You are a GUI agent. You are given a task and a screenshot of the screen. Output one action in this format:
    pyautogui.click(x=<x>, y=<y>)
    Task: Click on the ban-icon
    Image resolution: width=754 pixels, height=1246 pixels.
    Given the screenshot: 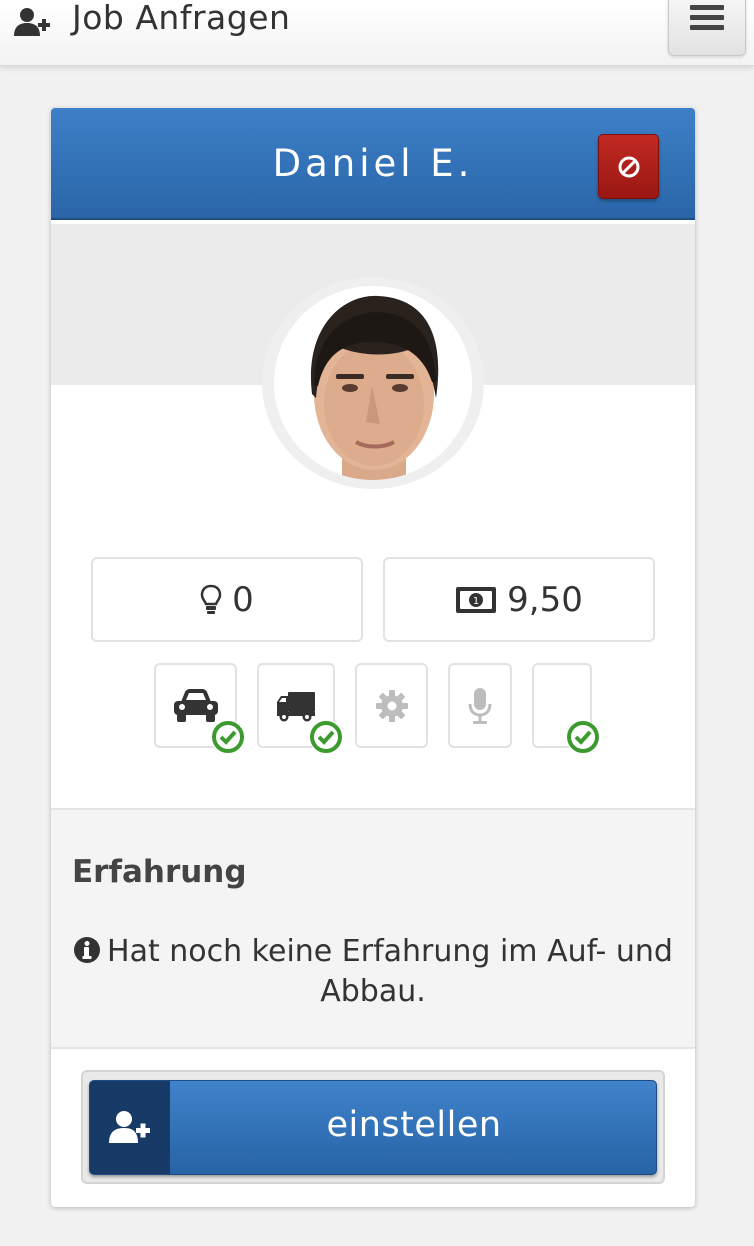 What is the action you would take?
    pyautogui.click(x=629, y=167)
    